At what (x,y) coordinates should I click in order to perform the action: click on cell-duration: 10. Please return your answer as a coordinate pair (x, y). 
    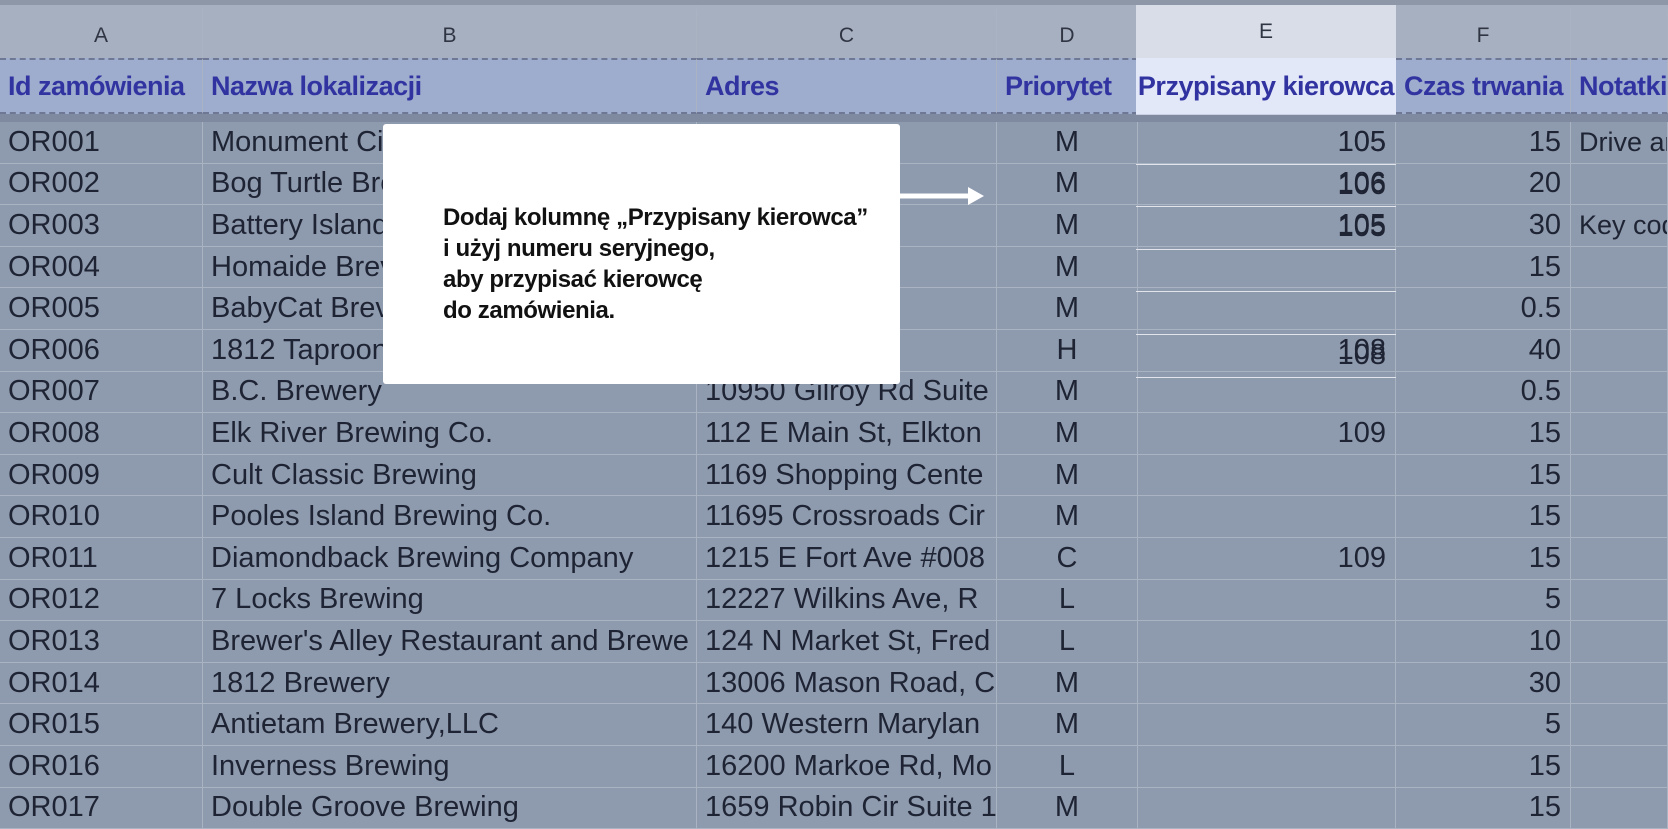
    Looking at the image, I should click on (1483, 642).